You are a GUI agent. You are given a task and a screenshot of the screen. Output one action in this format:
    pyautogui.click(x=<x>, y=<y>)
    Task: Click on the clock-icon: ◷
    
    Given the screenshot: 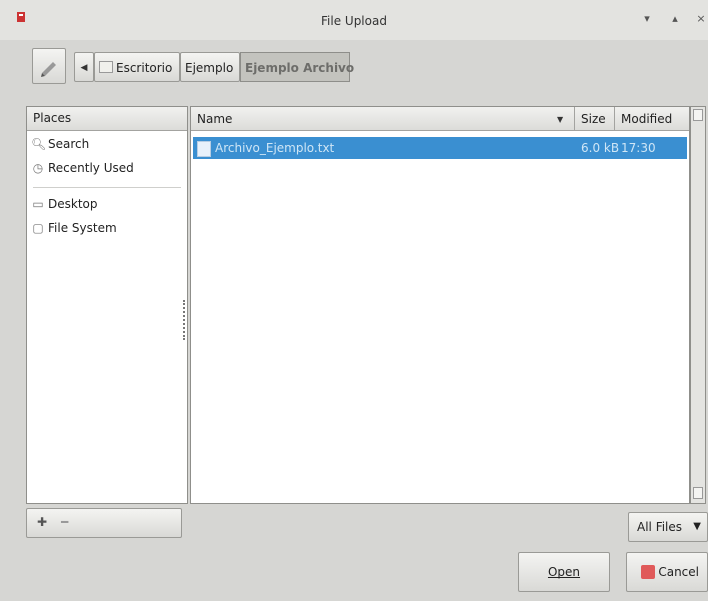 What is the action you would take?
    pyautogui.click(x=38, y=168)
    